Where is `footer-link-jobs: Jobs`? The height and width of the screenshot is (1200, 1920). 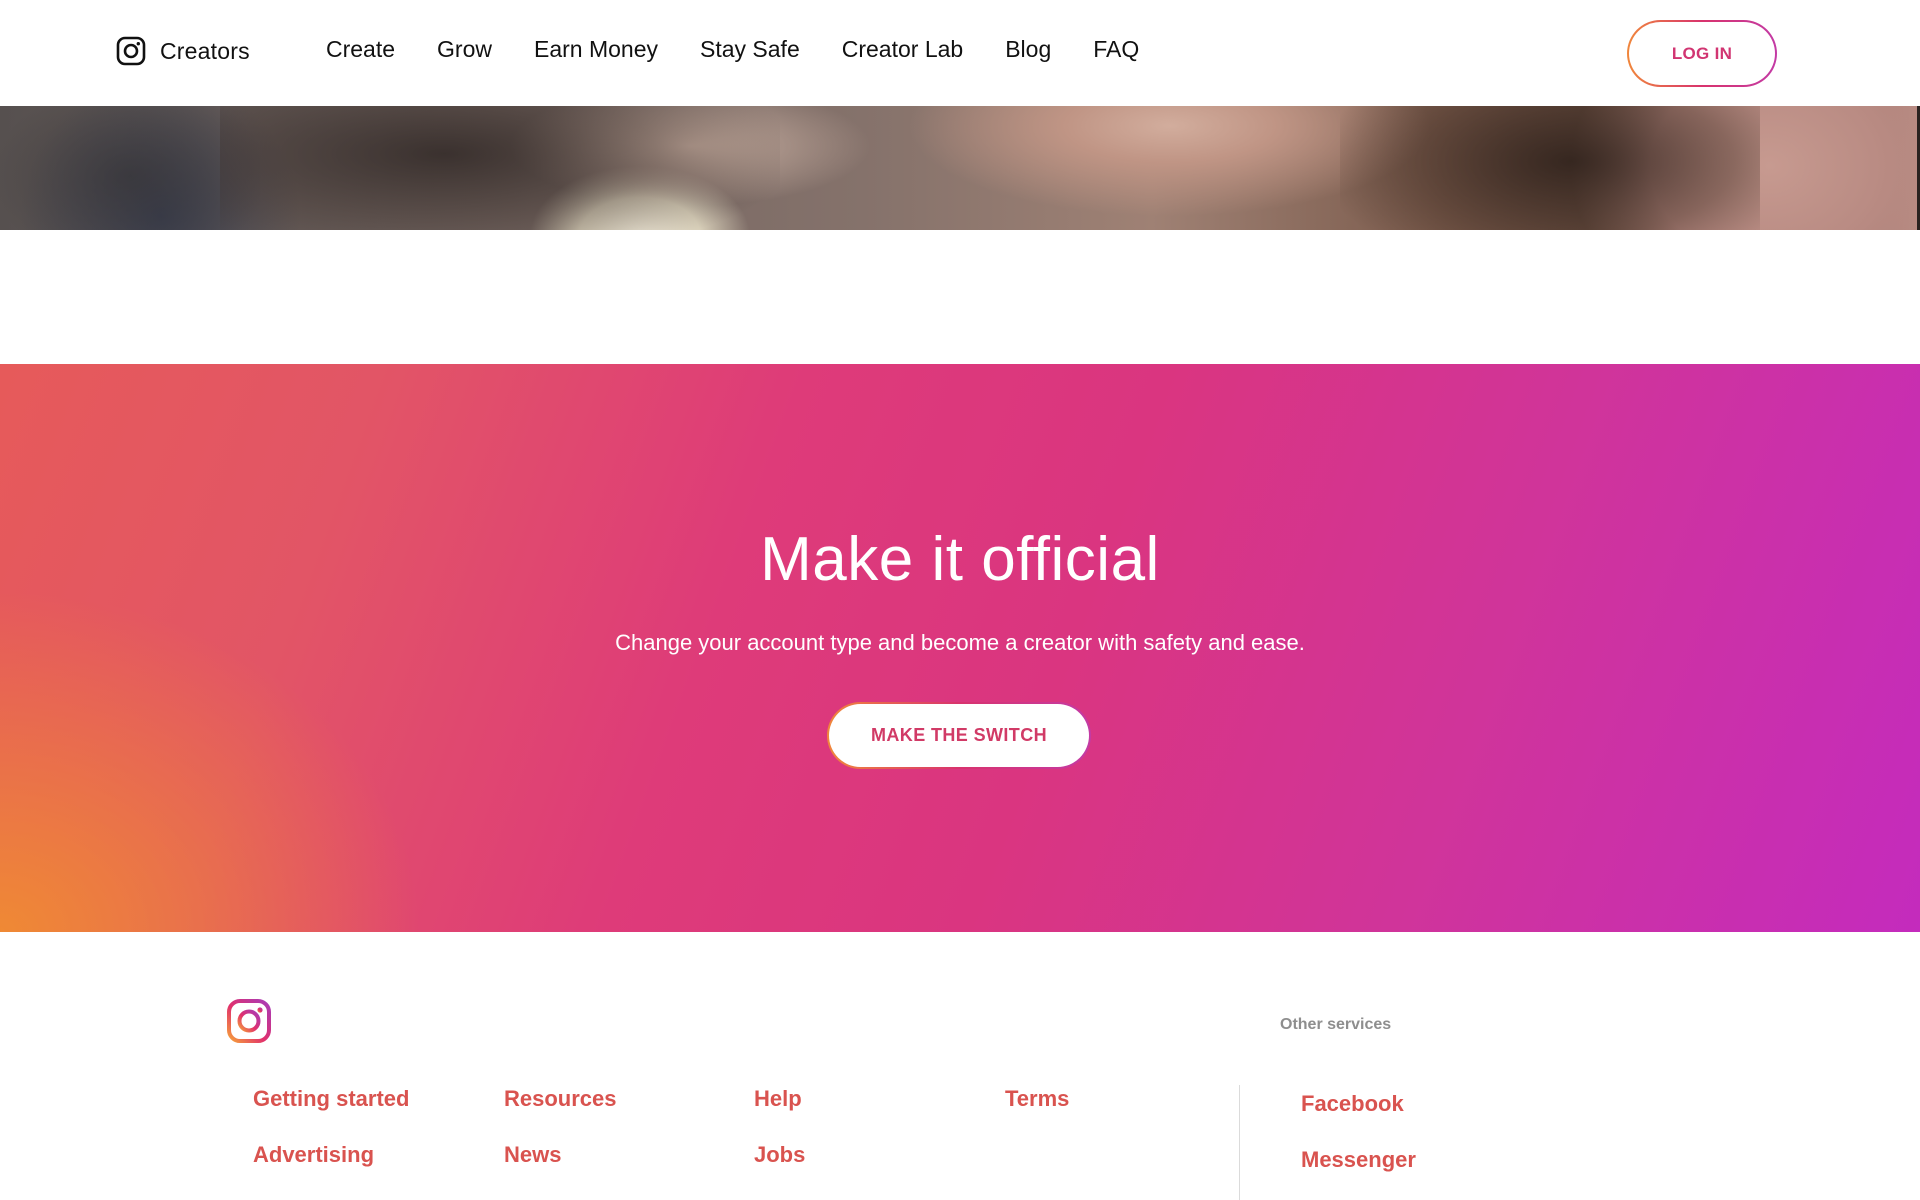 footer-link-jobs: Jobs is located at coordinates (779, 1155).